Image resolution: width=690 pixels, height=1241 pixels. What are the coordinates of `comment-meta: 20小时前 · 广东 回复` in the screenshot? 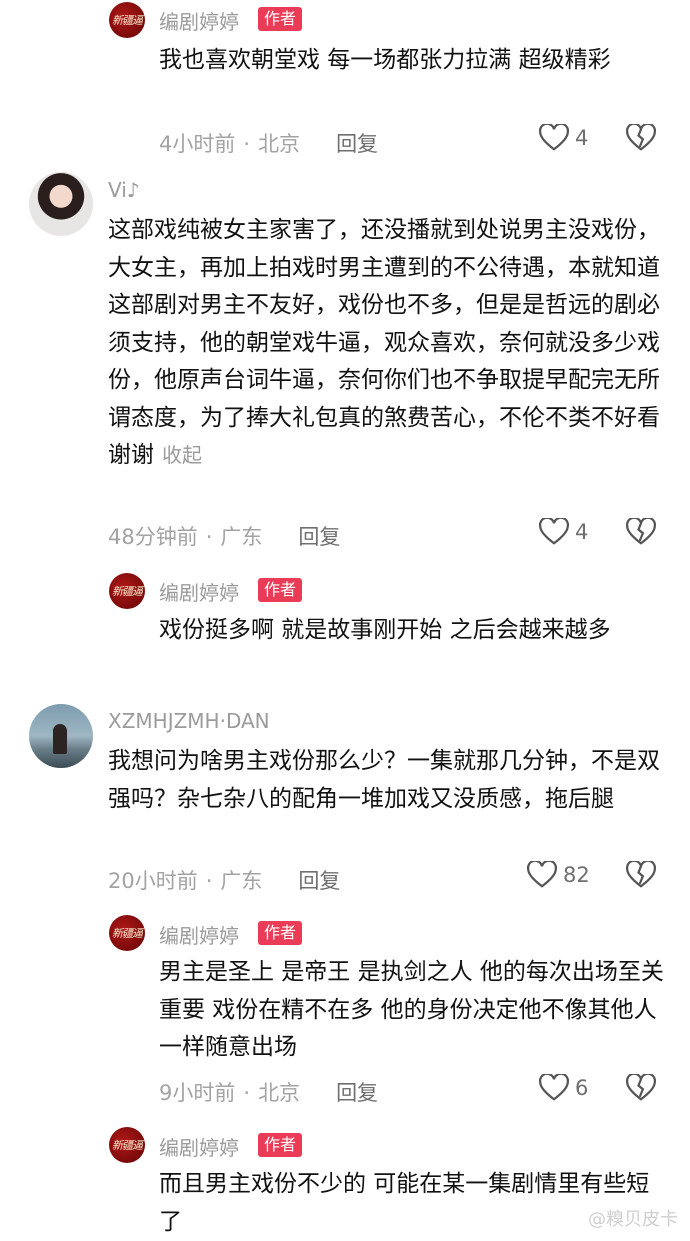 It's located at (224, 881).